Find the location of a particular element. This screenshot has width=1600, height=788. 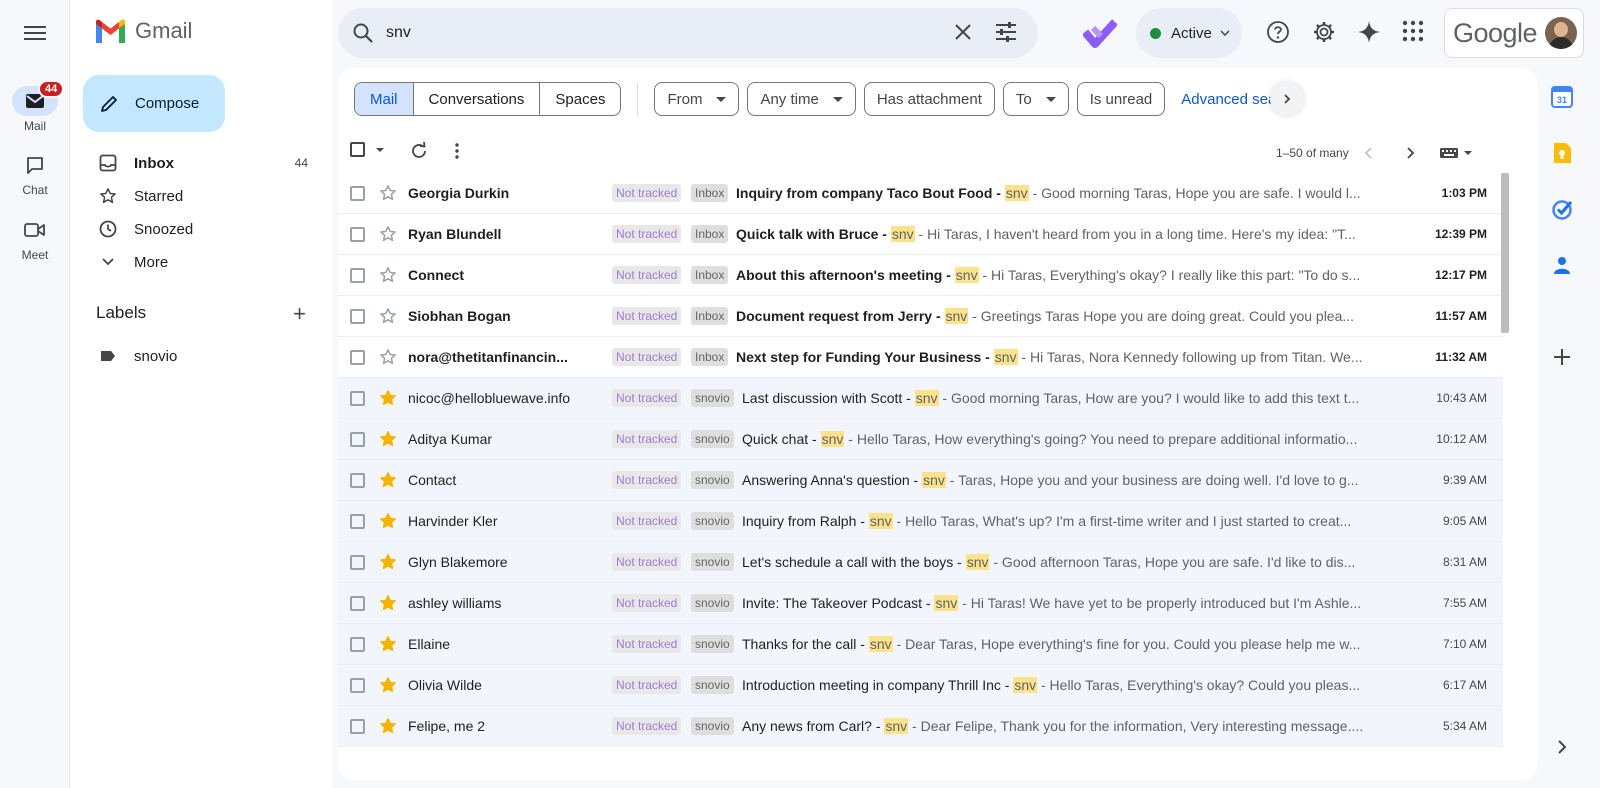

sidebar-label-snovio: snovio is located at coordinates (211, 356).